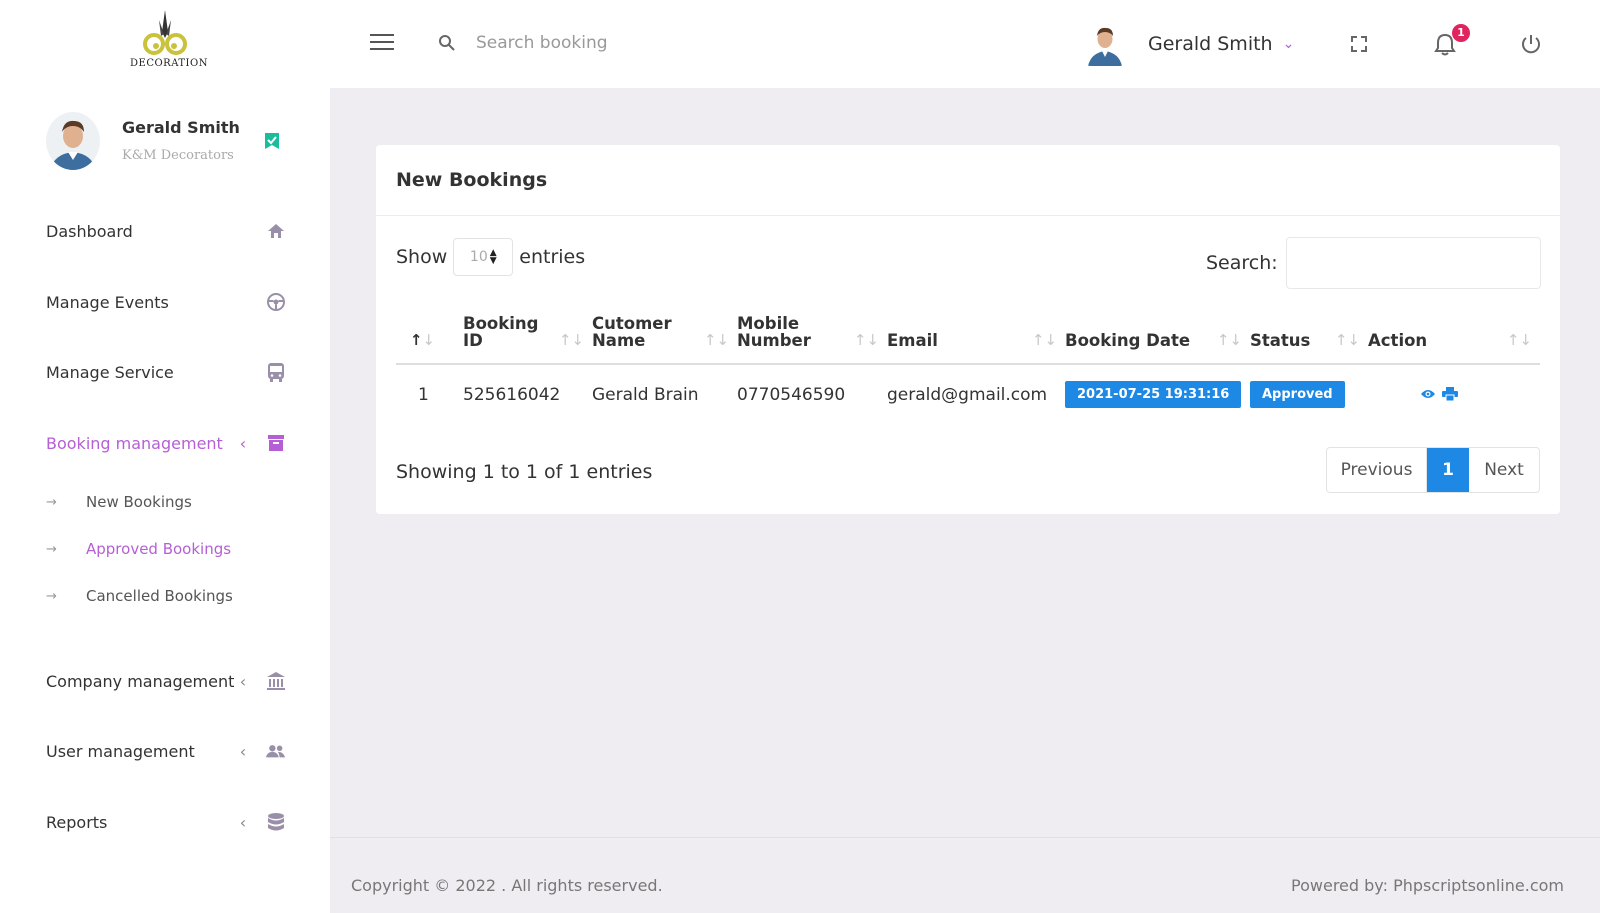  Describe the element at coordinates (1288, 44) in the screenshot. I see `chevron-down-icon: ⌄` at that location.